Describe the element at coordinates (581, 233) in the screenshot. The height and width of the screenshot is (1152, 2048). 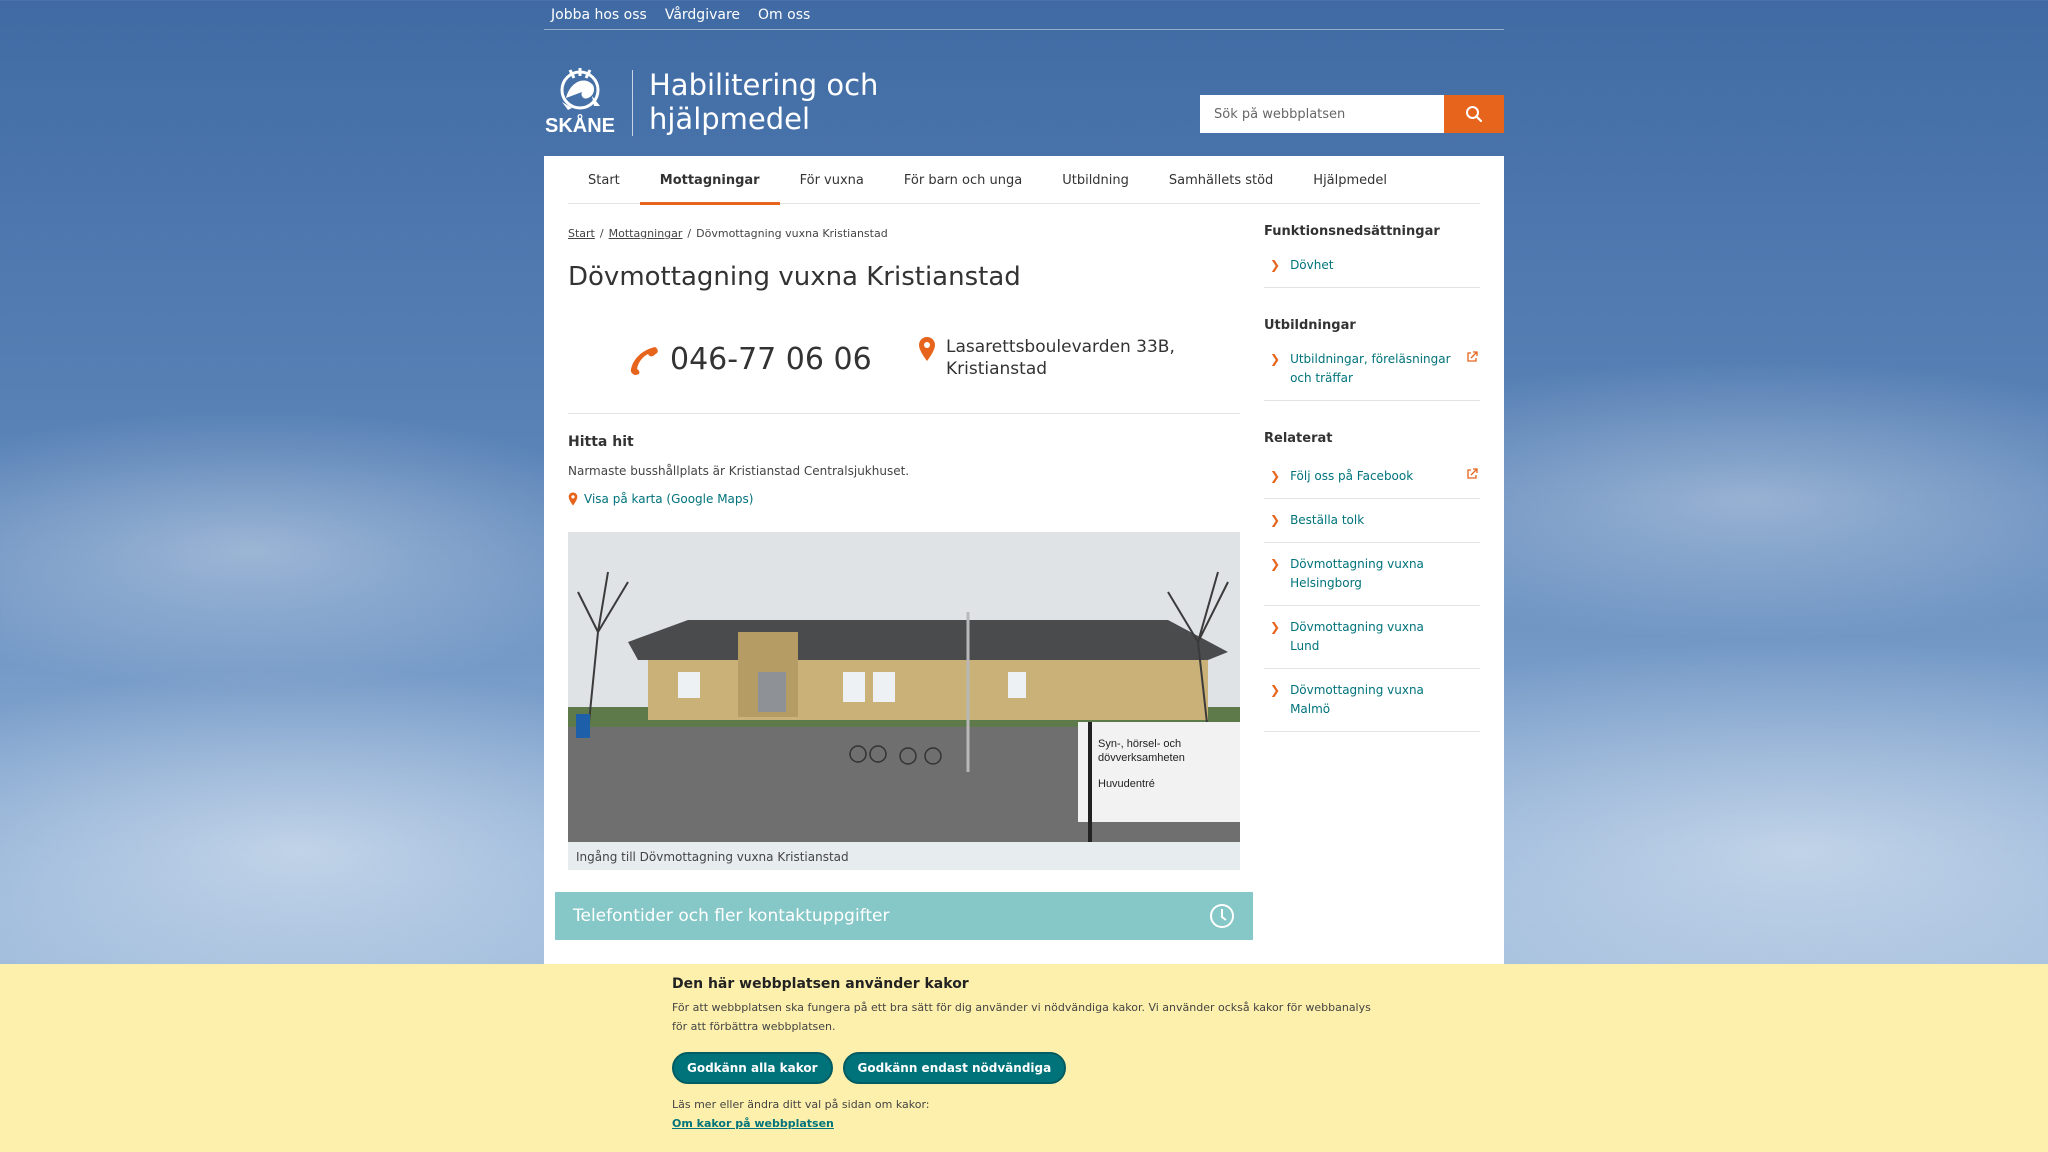
I see `breadcrumb-start: Start` at that location.